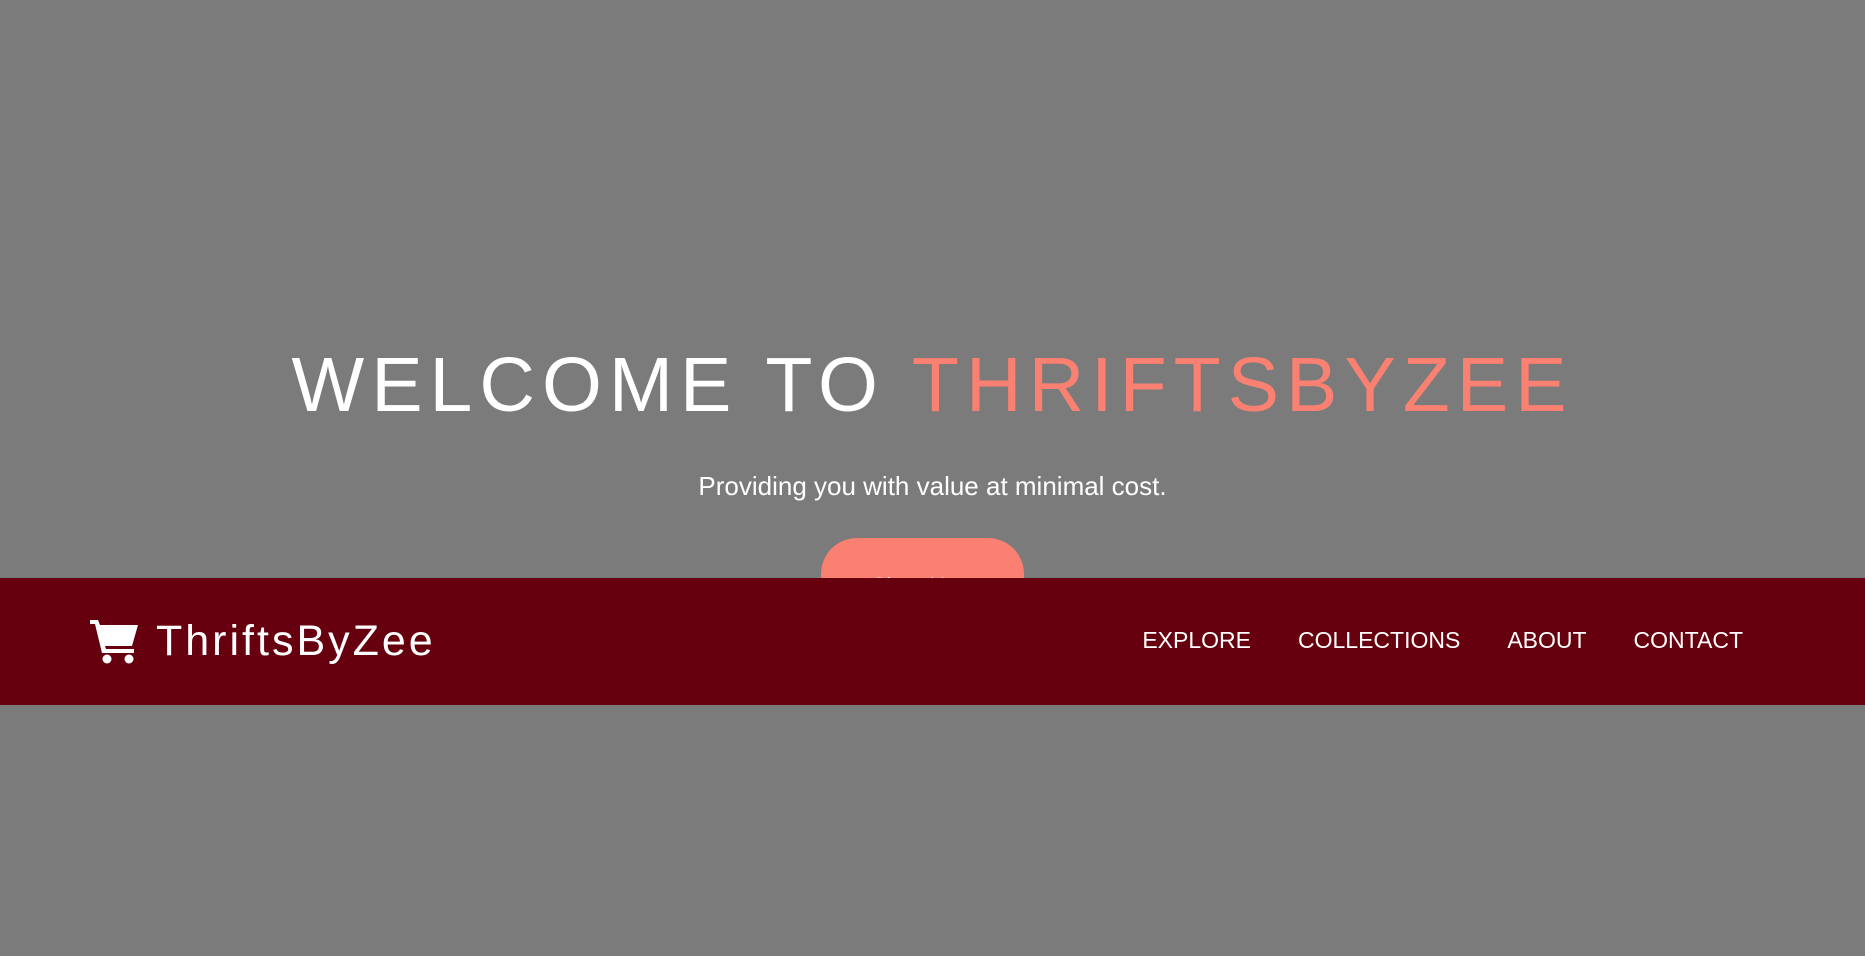 The height and width of the screenshot is (958, 1865). I want to click on nav-item-explore: EXPLORE, so click(1196, 640).